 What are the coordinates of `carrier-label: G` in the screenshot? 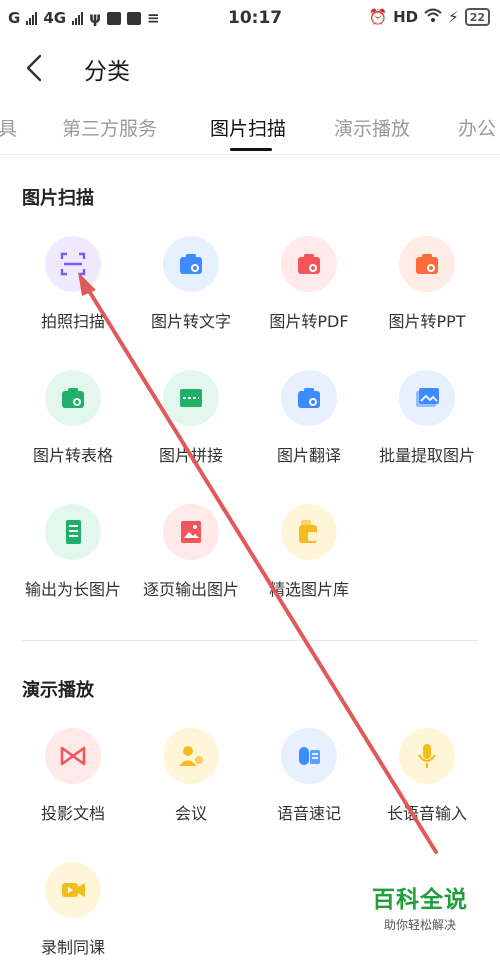 It's located at (14, 18).